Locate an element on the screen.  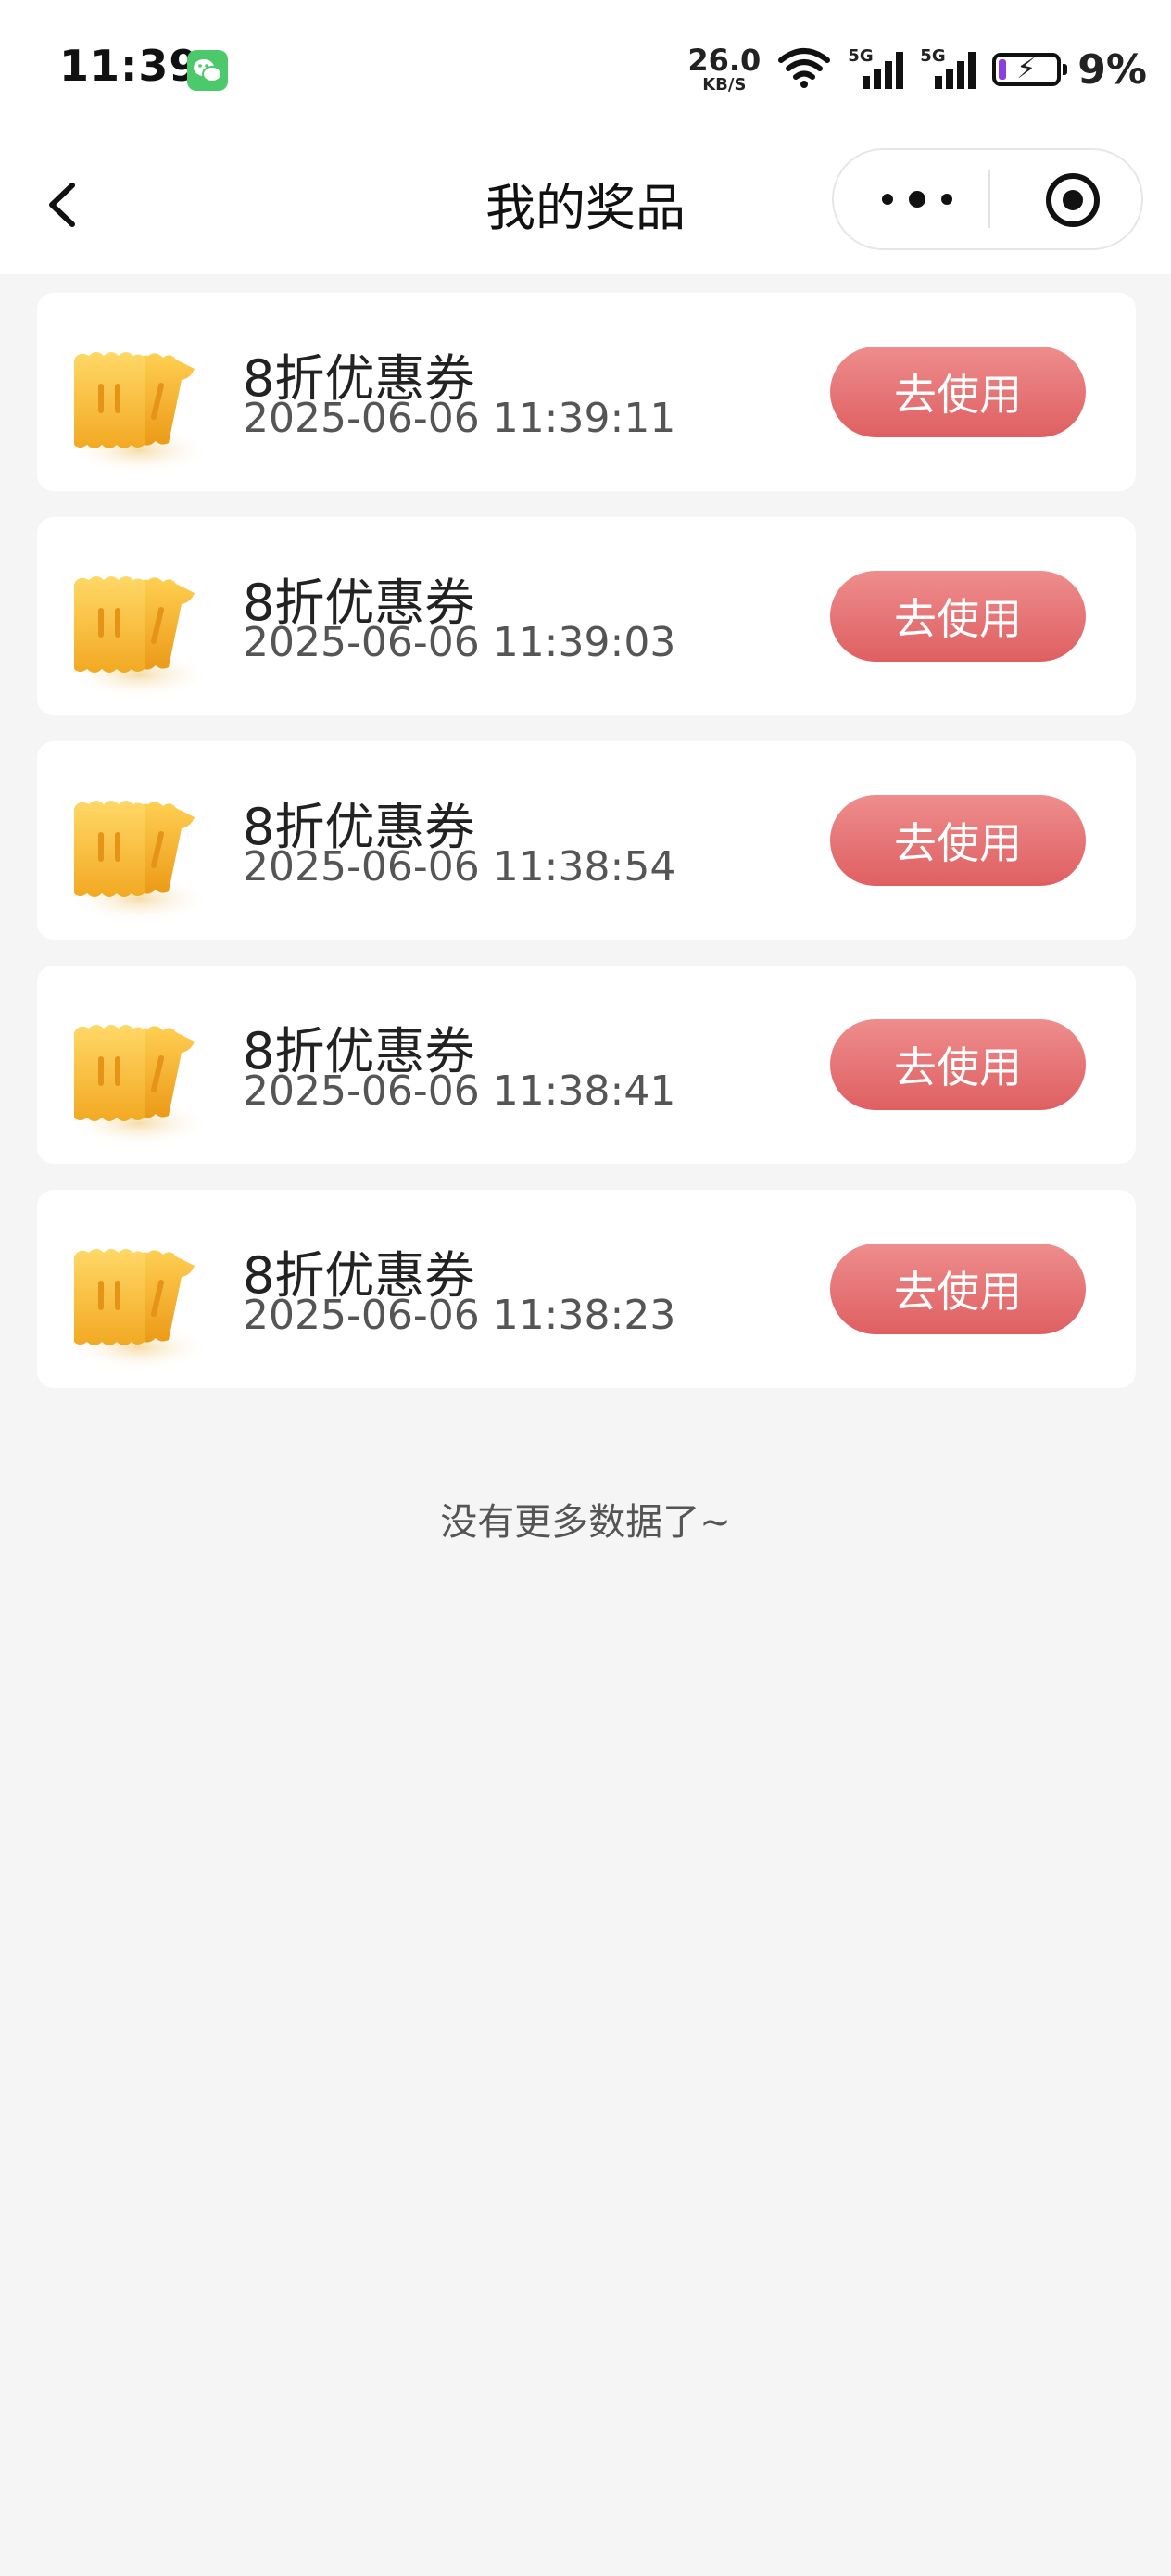
battery-icon: ⚡ is located at coordinates (1030, 69).